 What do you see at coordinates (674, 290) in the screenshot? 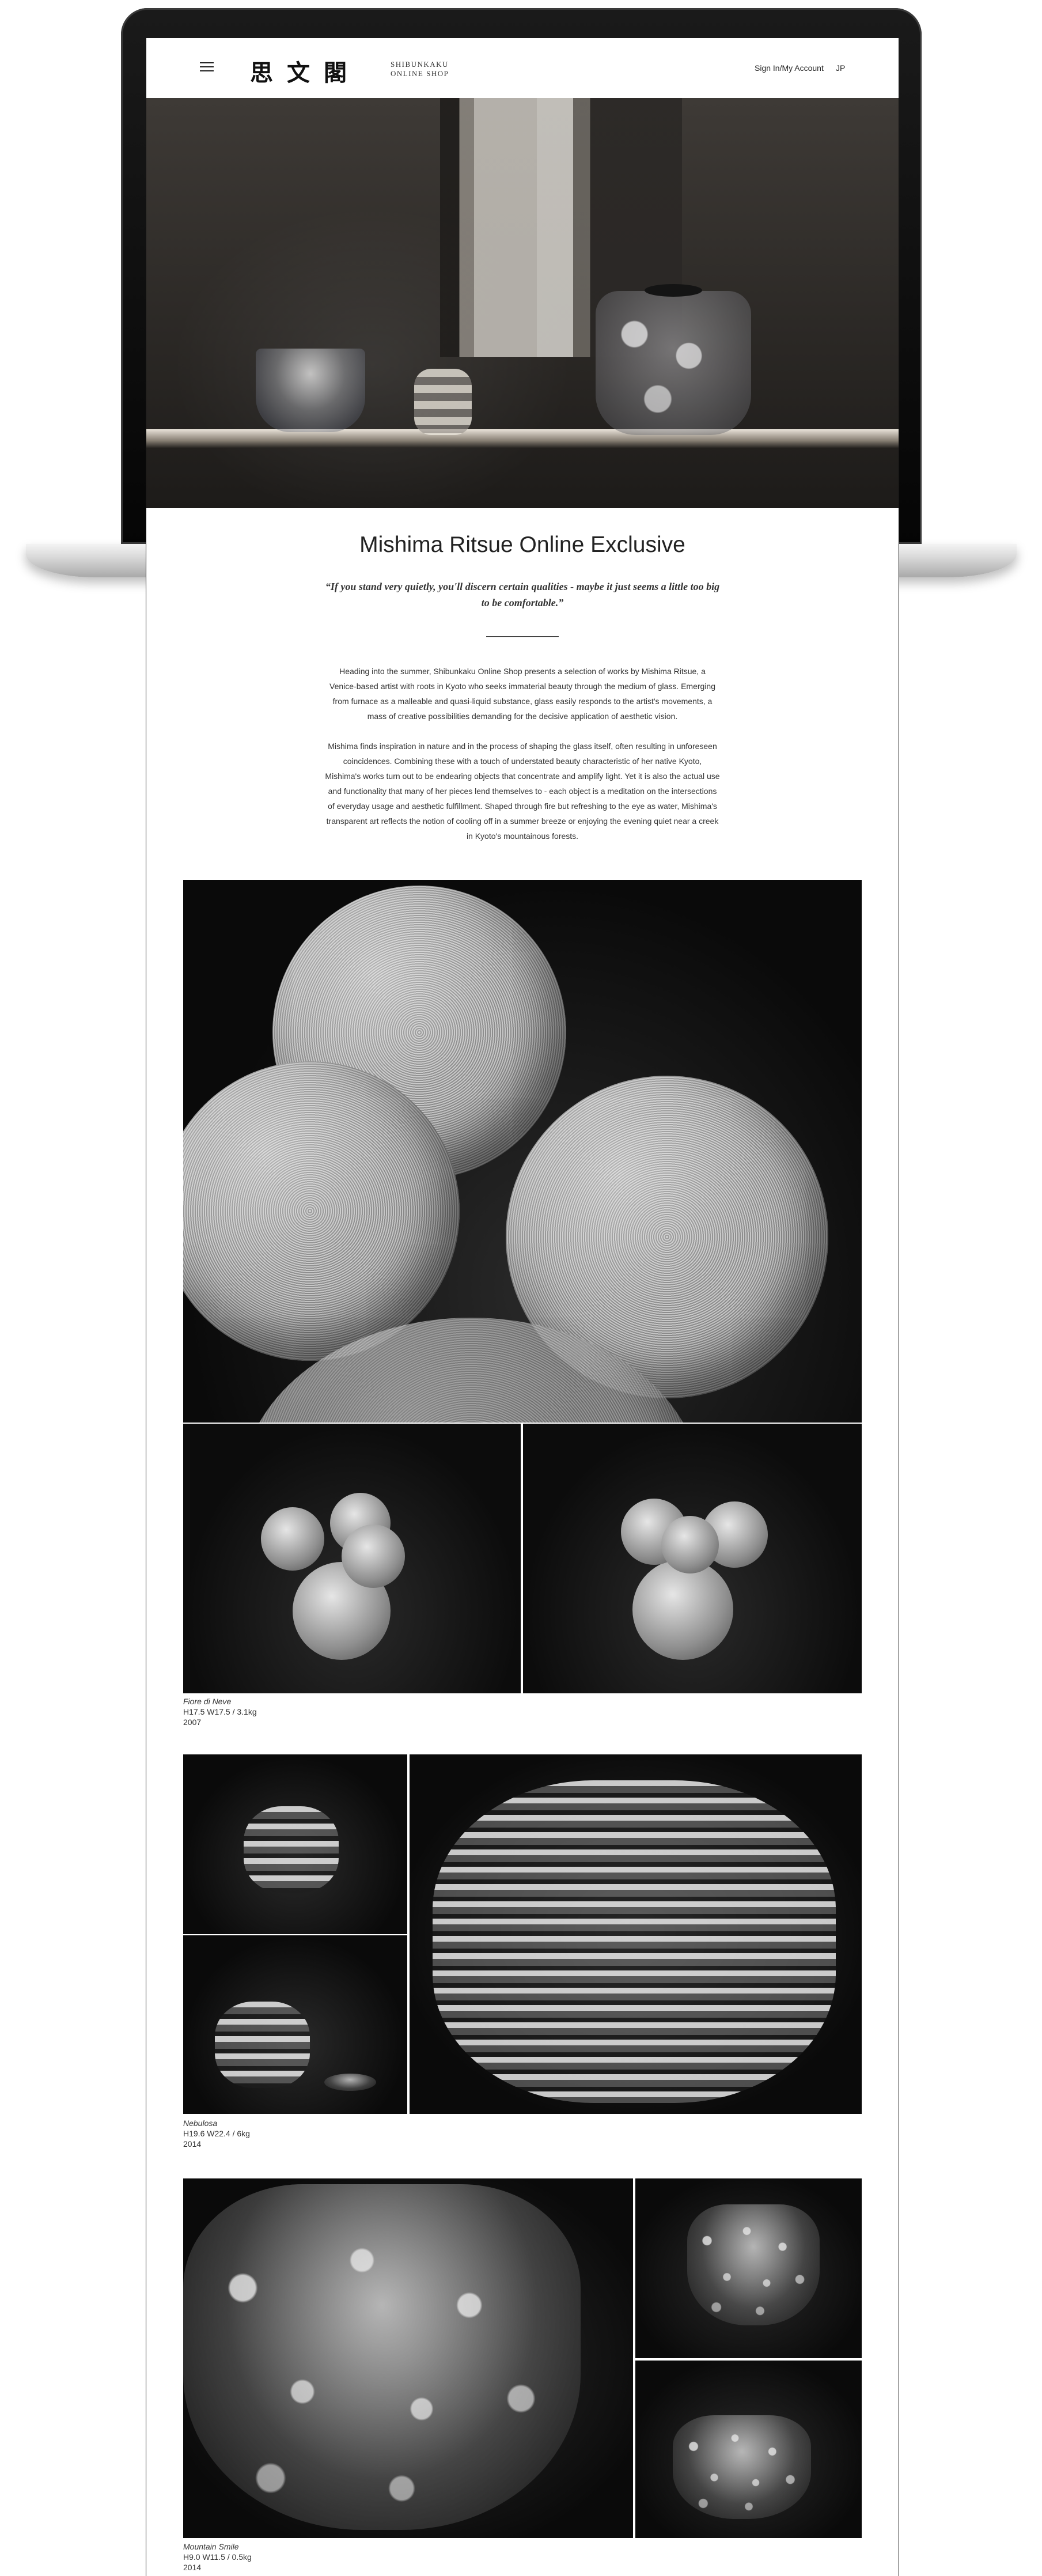
I see `hero-jar-lid` at bounding box center [674, 290].